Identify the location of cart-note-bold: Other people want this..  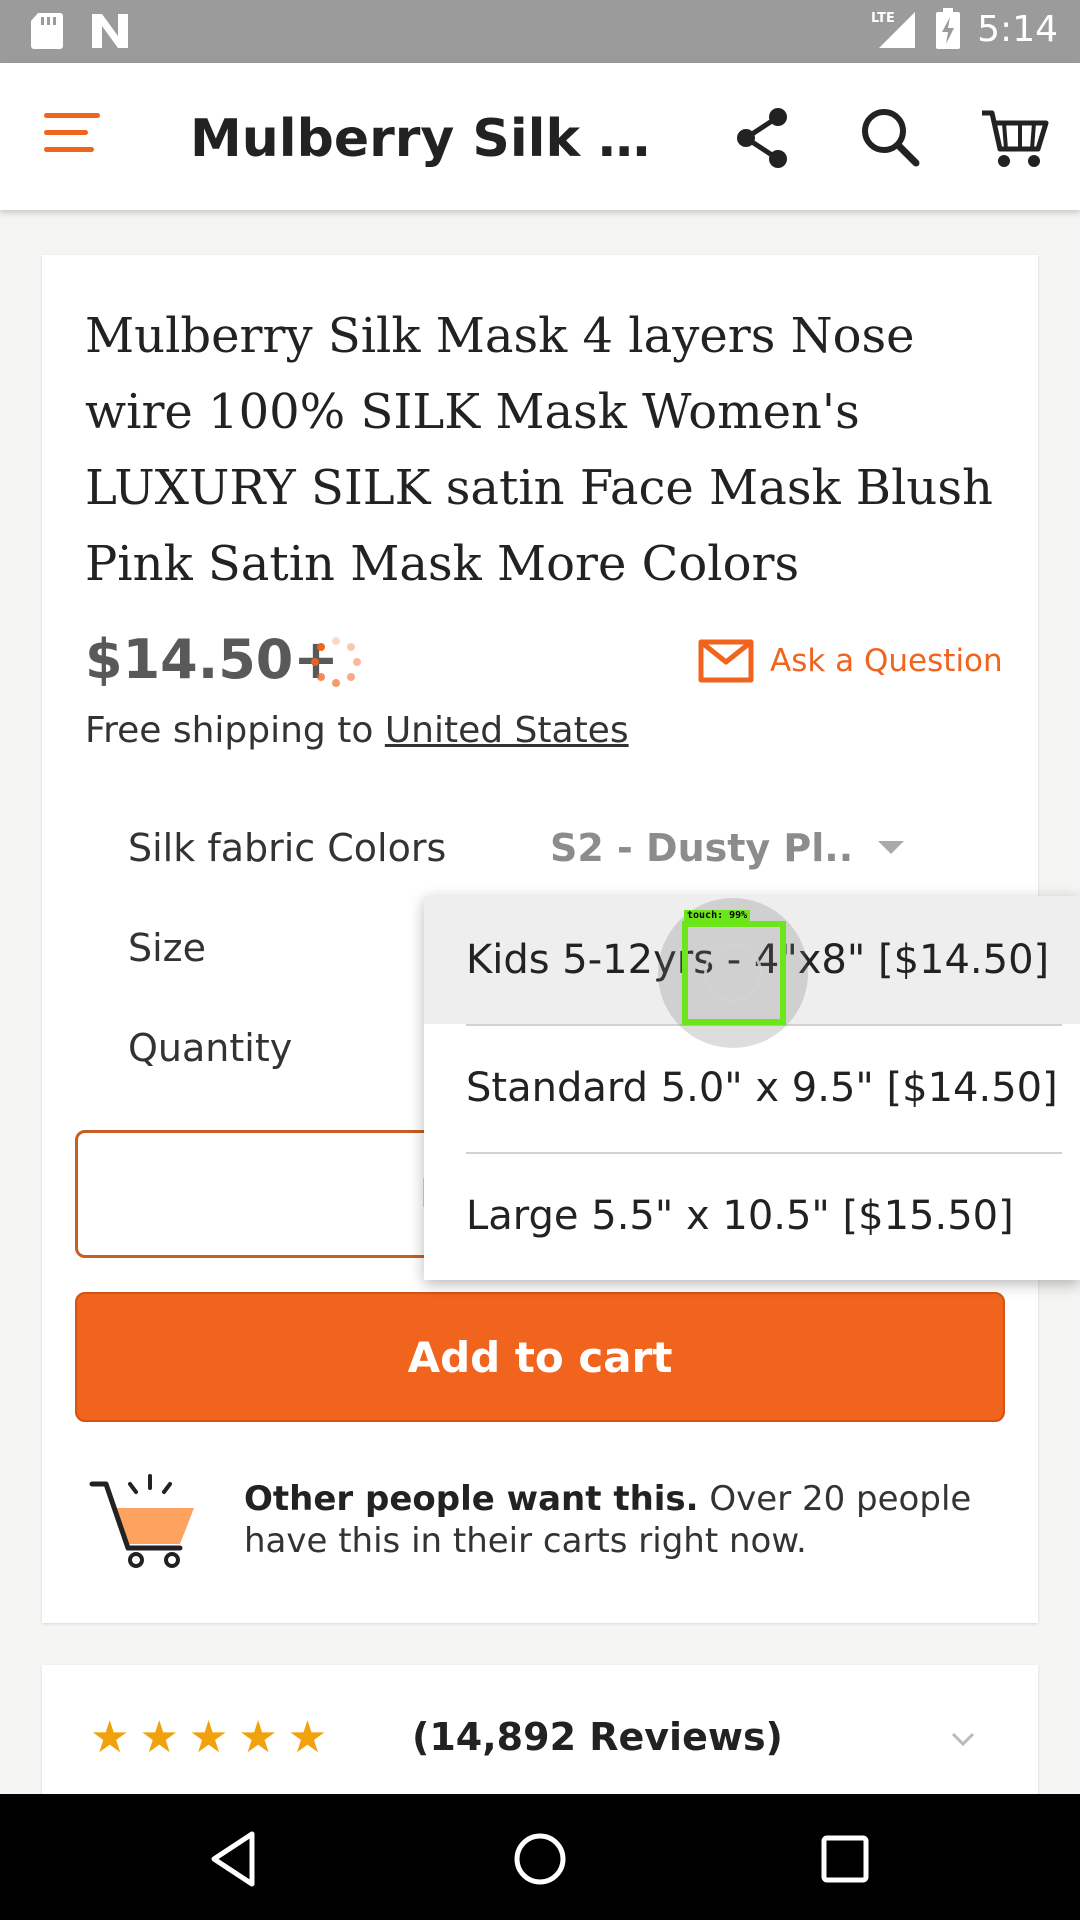
(471, 1499).